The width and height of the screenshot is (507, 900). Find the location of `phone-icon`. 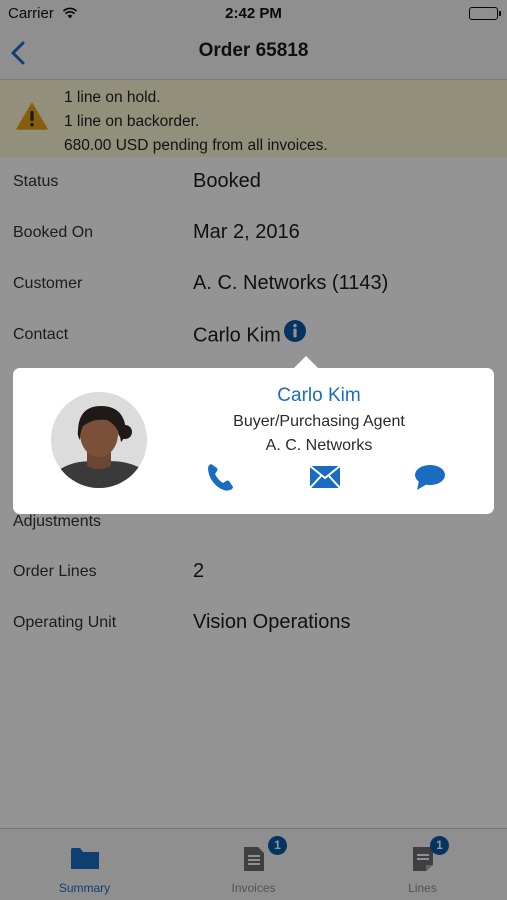

phone-icon is located at coordinates (220, 477).